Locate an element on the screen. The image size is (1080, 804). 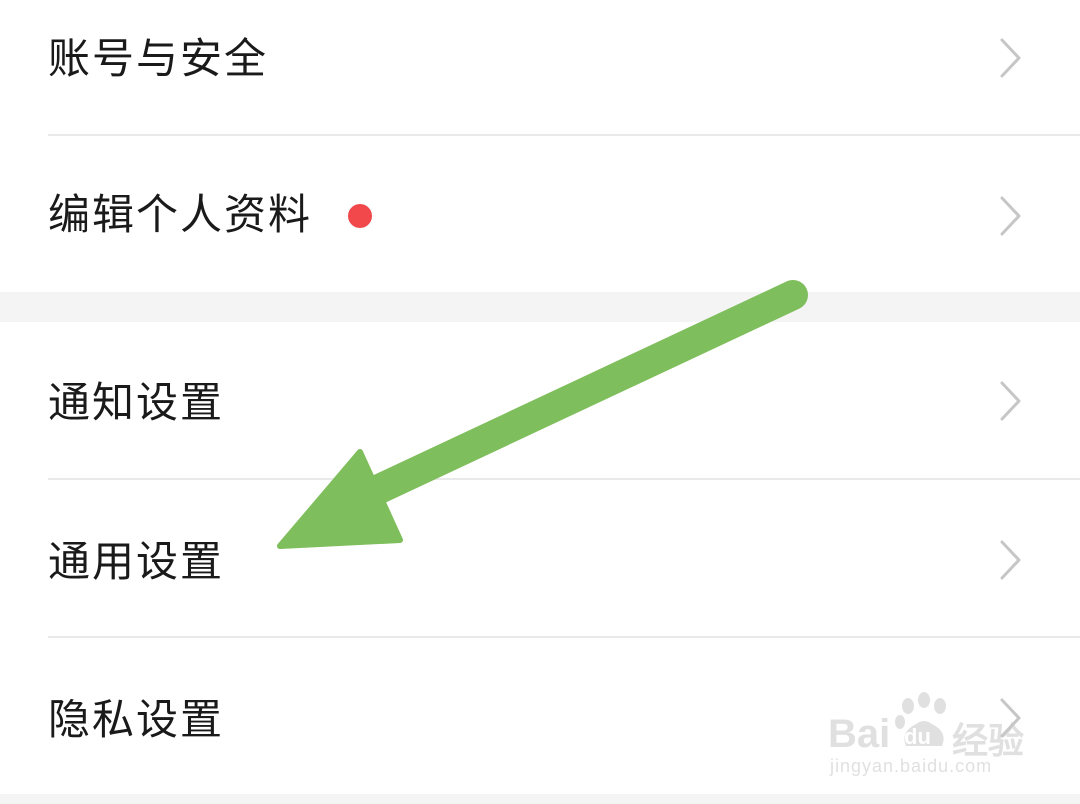
watermark-brand-latin: Bai is located at coordinates (859, 734).